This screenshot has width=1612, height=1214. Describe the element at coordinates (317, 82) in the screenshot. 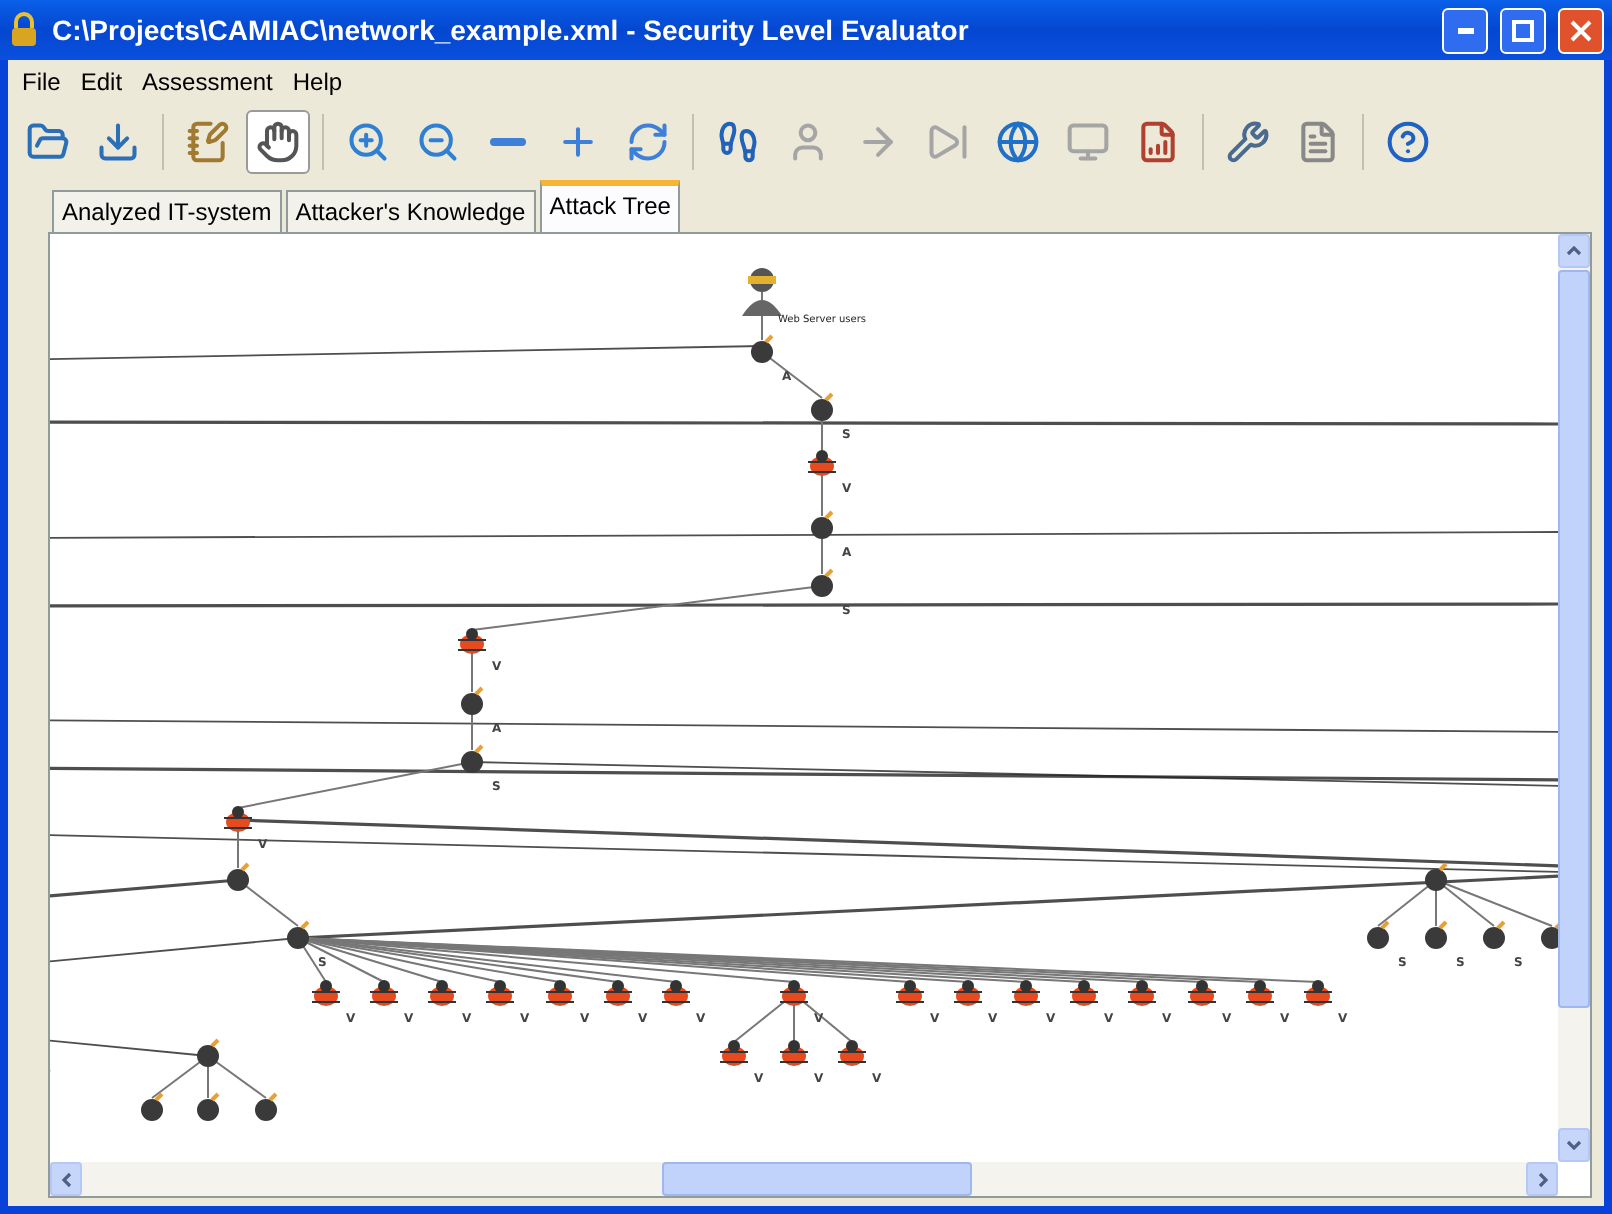

I see `menu-item: Help` at that location.